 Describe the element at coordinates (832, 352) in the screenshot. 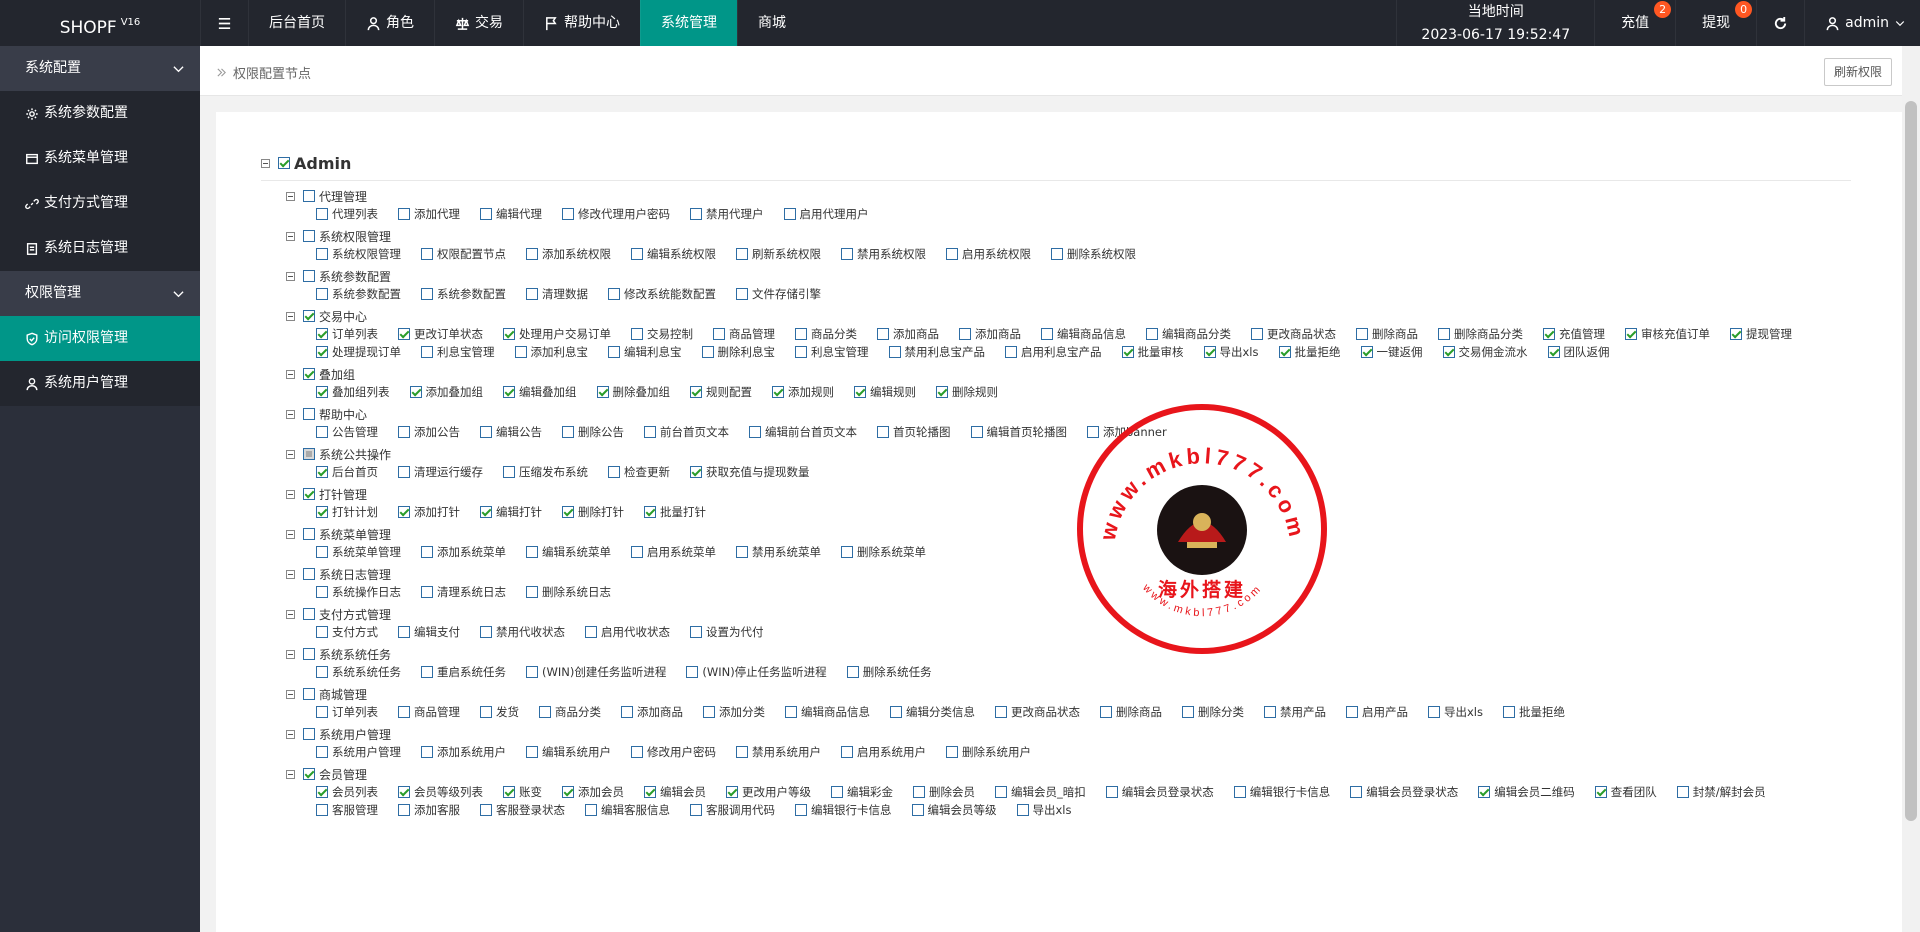

I see `permission-item: 利息宝管理` at that location.